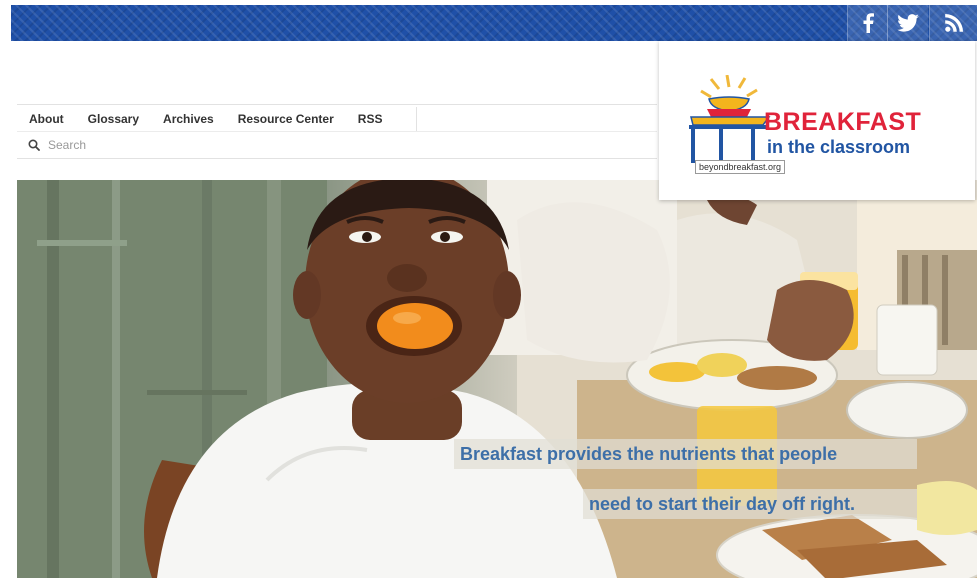  What do you see at coordinates (46, 119) in the screenshot?
I see `nav-item-about: About` at bounding box center [46, 119].